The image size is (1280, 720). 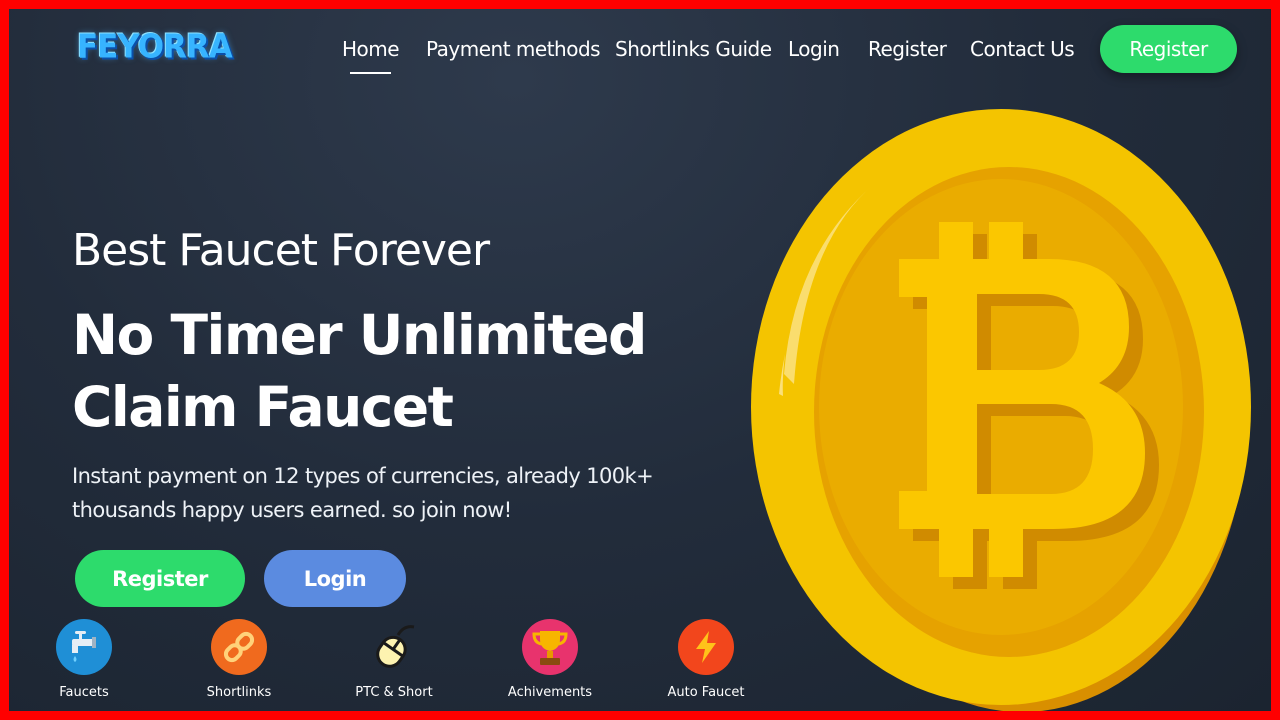 I want to click on lightning-icon, so click(x=706, y=647).